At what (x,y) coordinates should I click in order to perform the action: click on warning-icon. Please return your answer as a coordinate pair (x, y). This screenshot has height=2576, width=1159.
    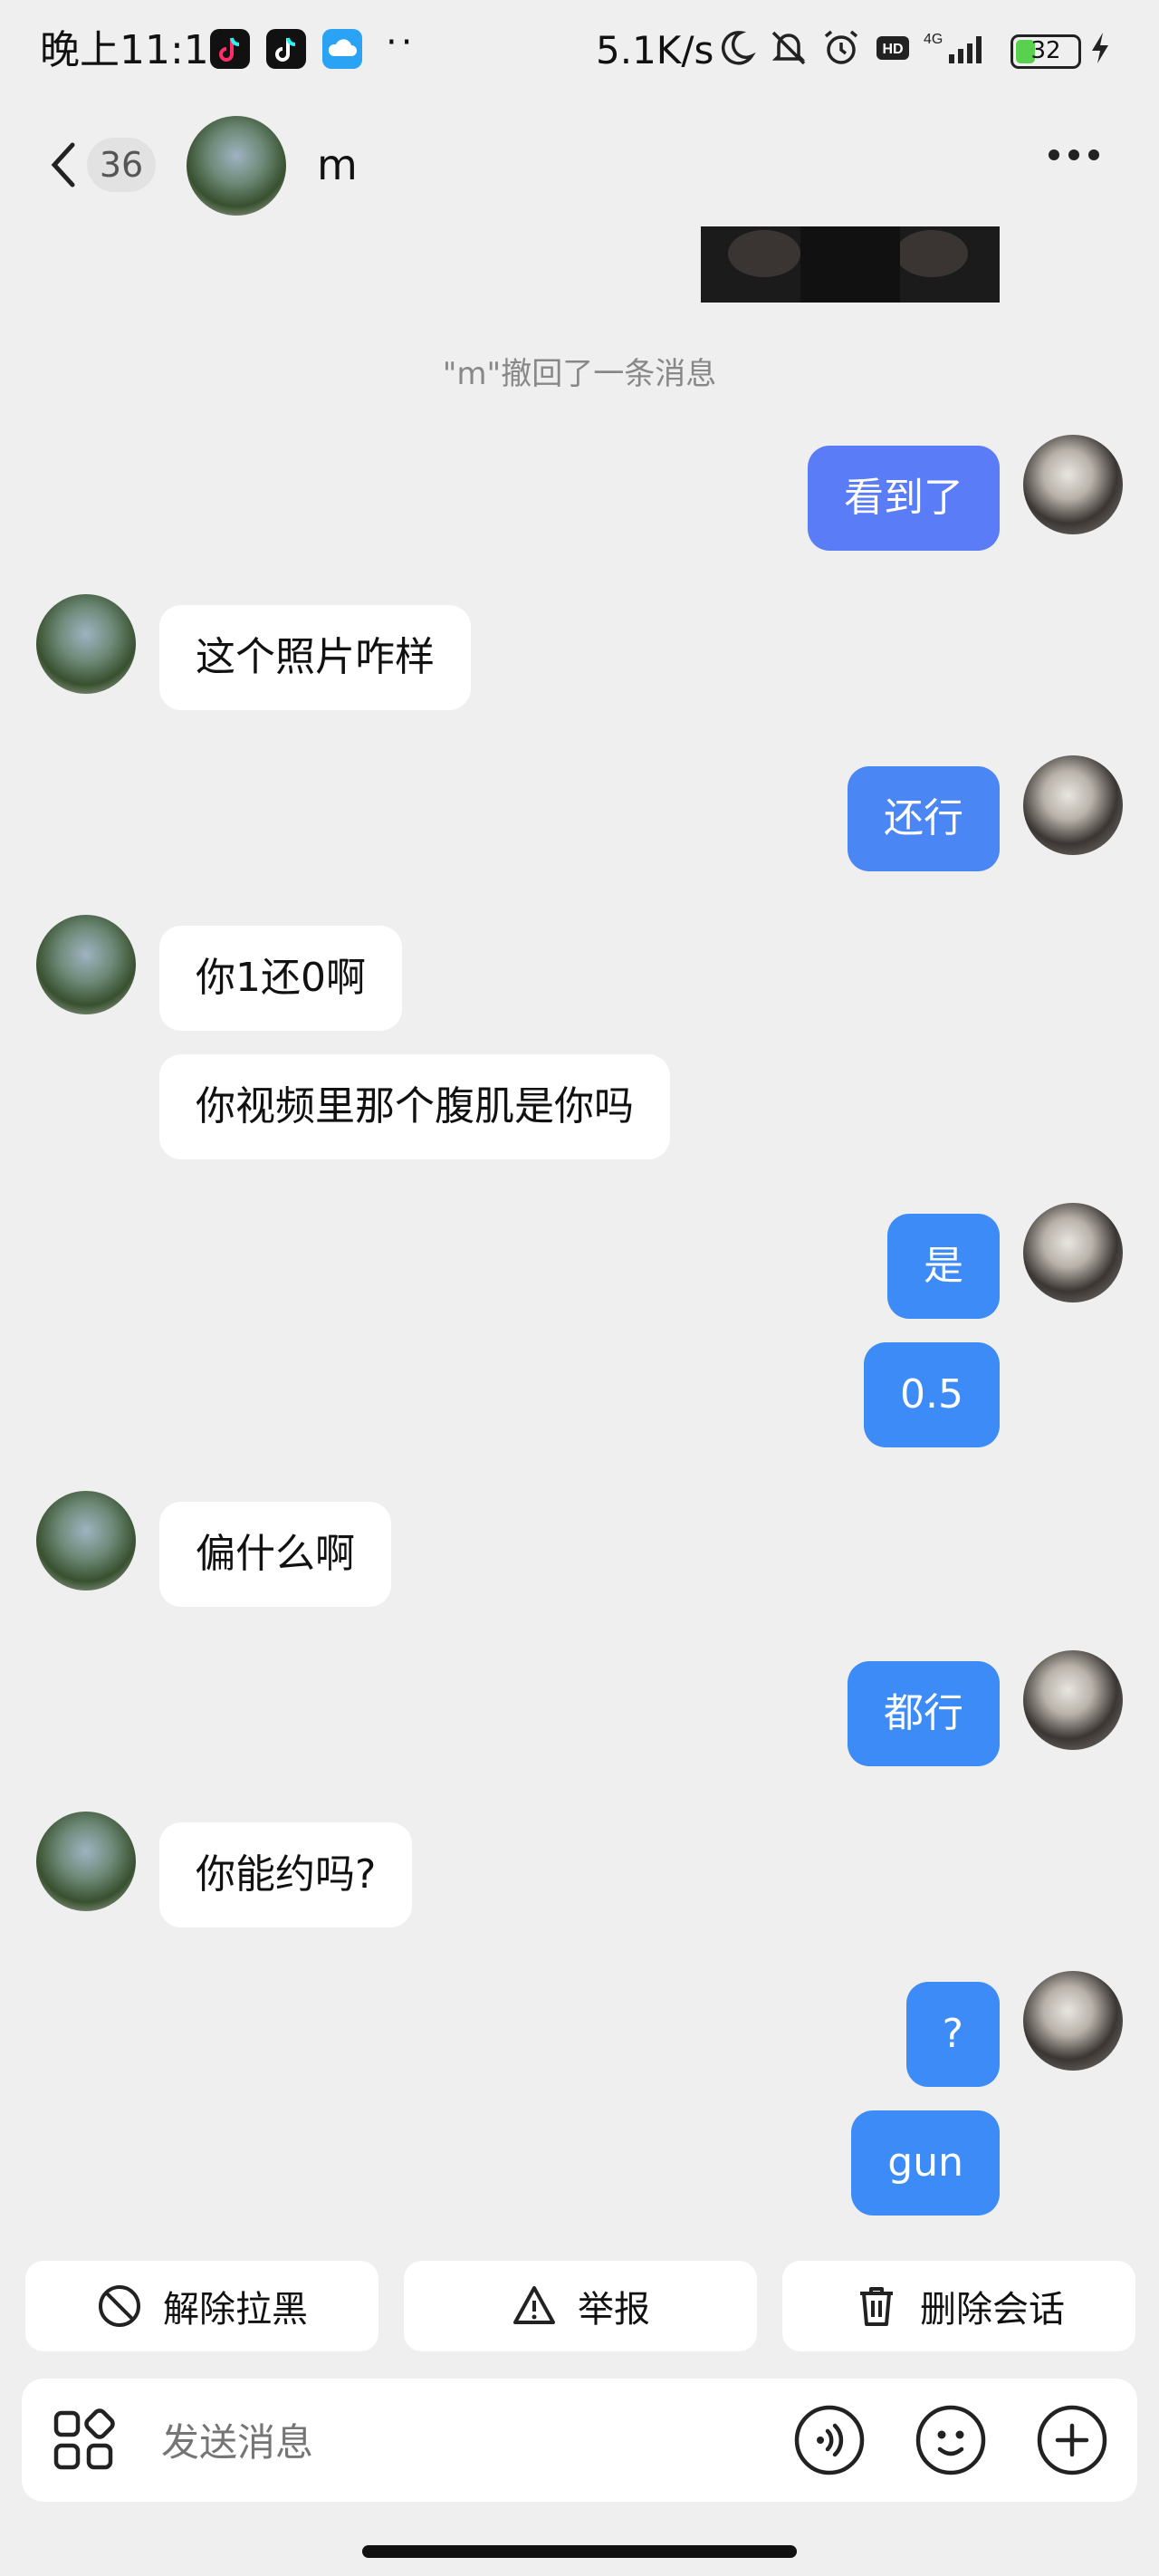
    Looking at the image, I should click on (534, 2305).